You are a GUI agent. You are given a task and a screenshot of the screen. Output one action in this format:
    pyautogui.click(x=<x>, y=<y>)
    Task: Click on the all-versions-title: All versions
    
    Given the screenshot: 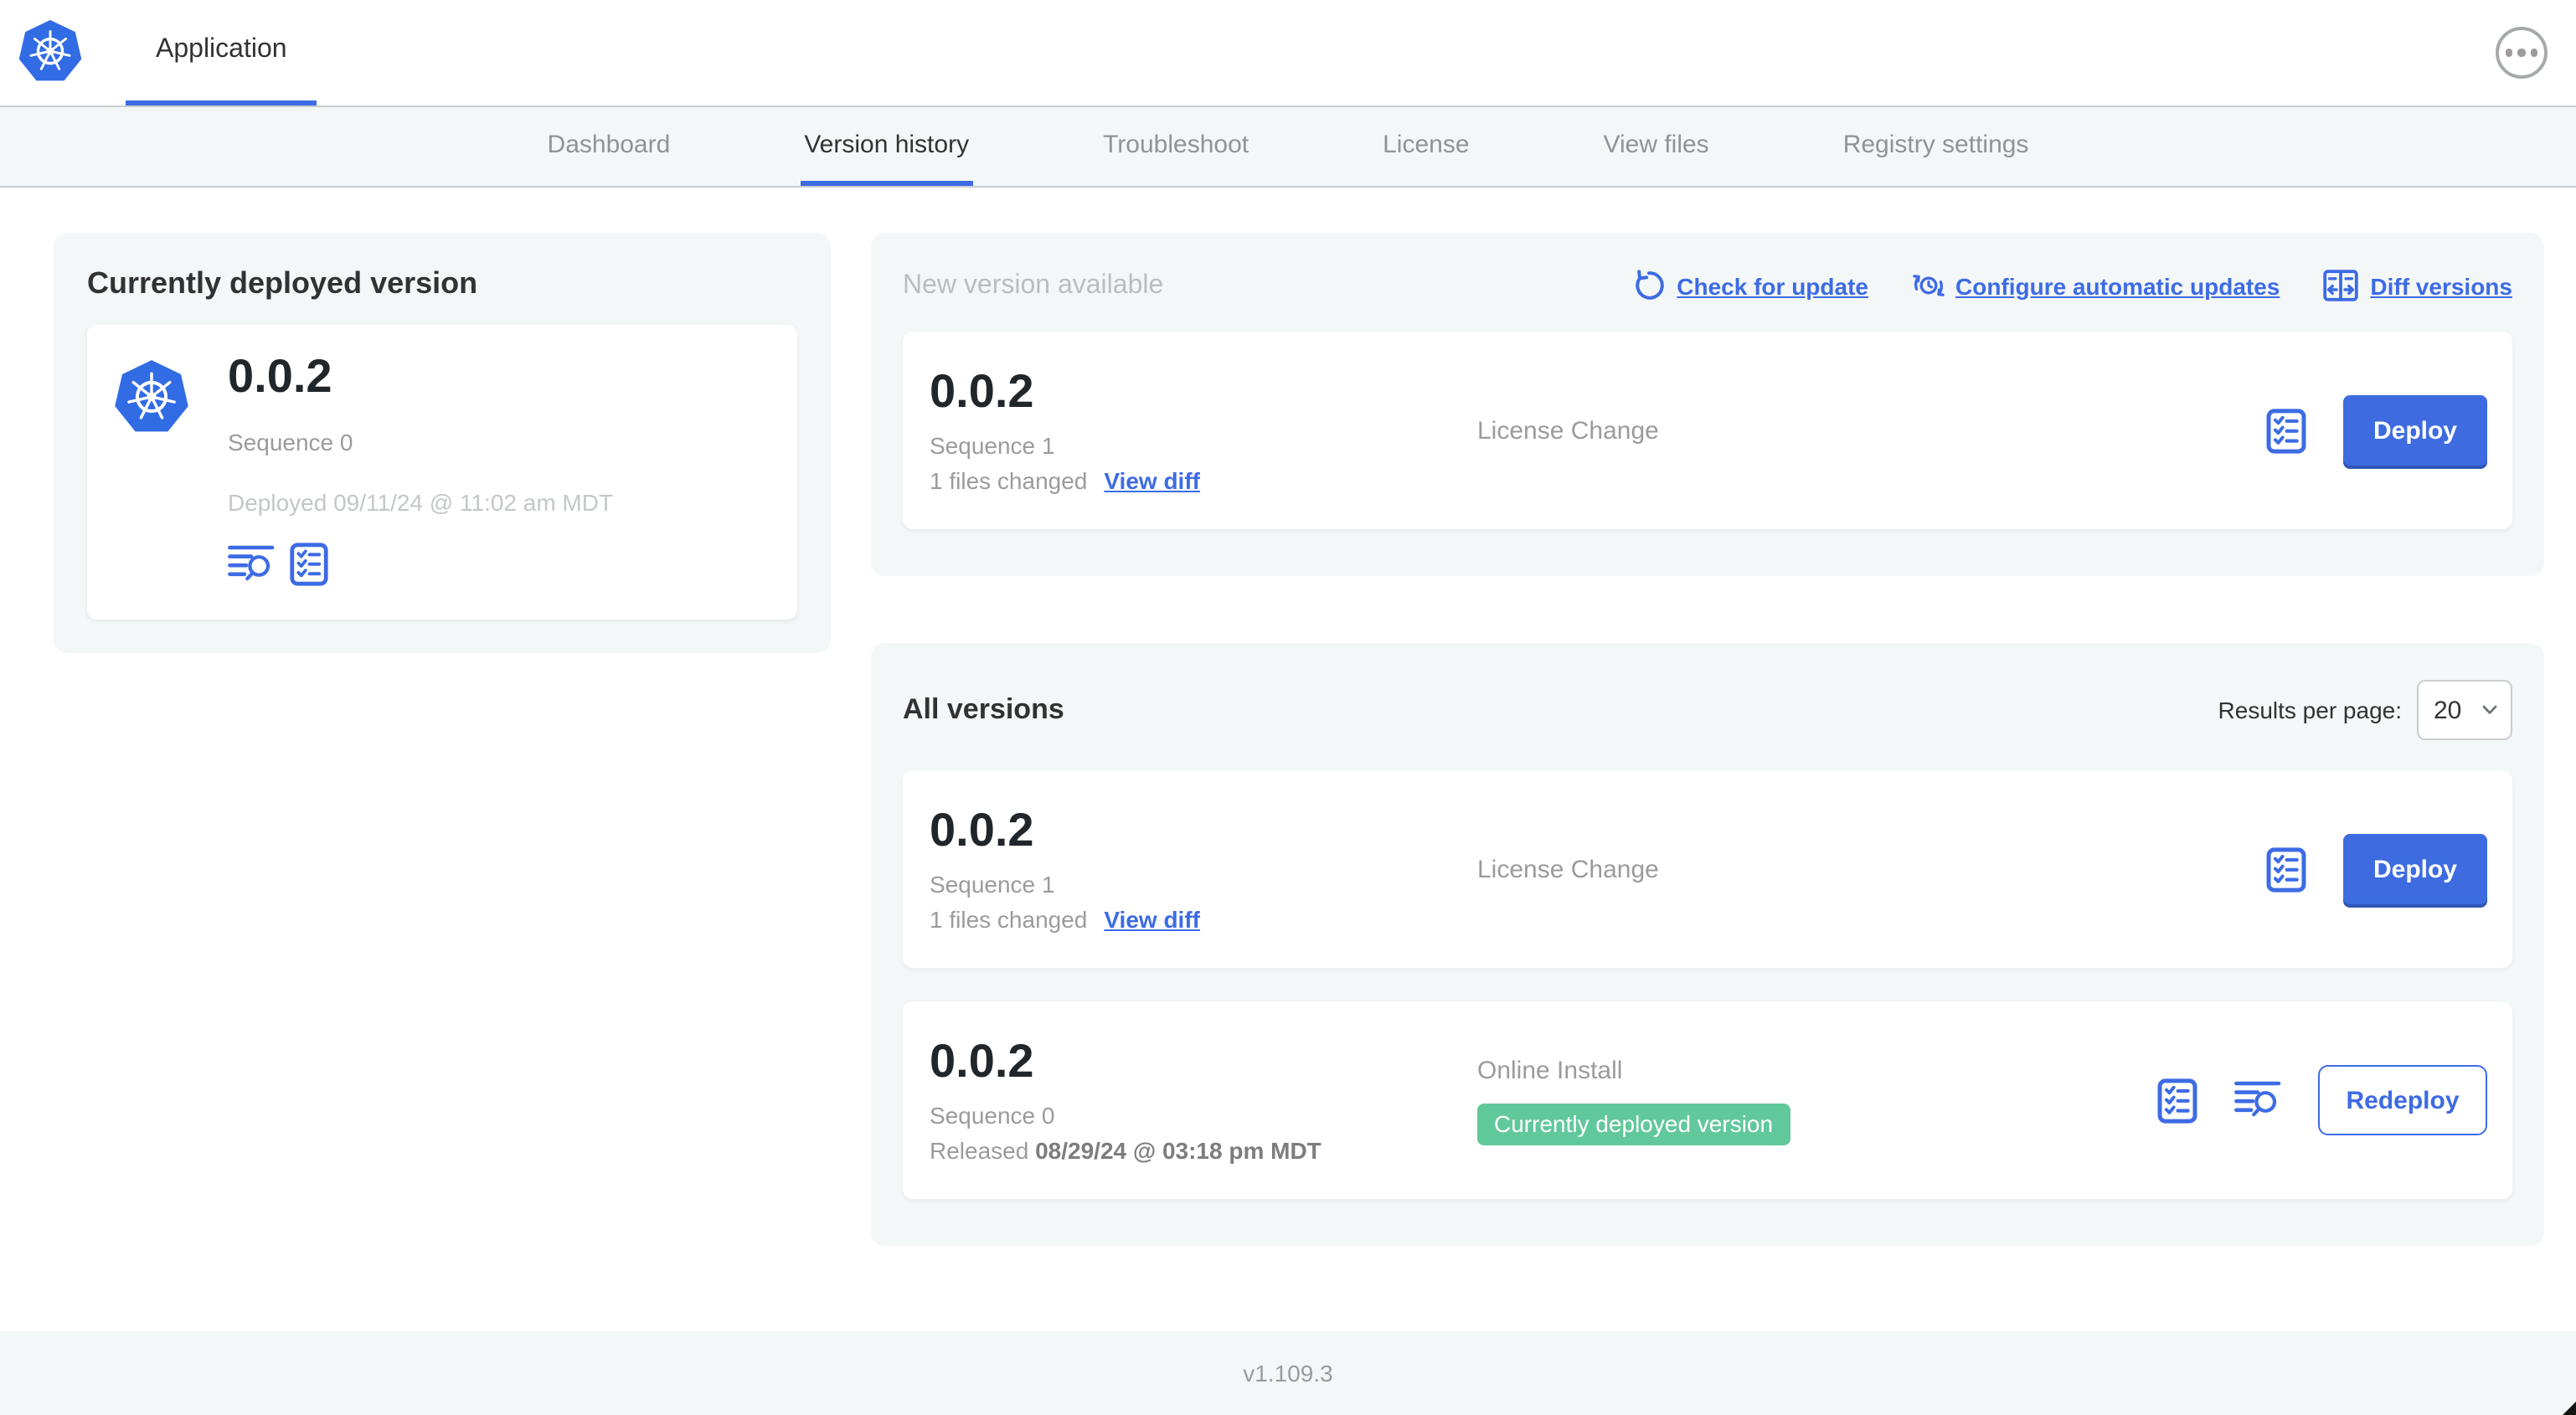 What is the action you would take?
    pyautogui.click(x=983, y=709)
    